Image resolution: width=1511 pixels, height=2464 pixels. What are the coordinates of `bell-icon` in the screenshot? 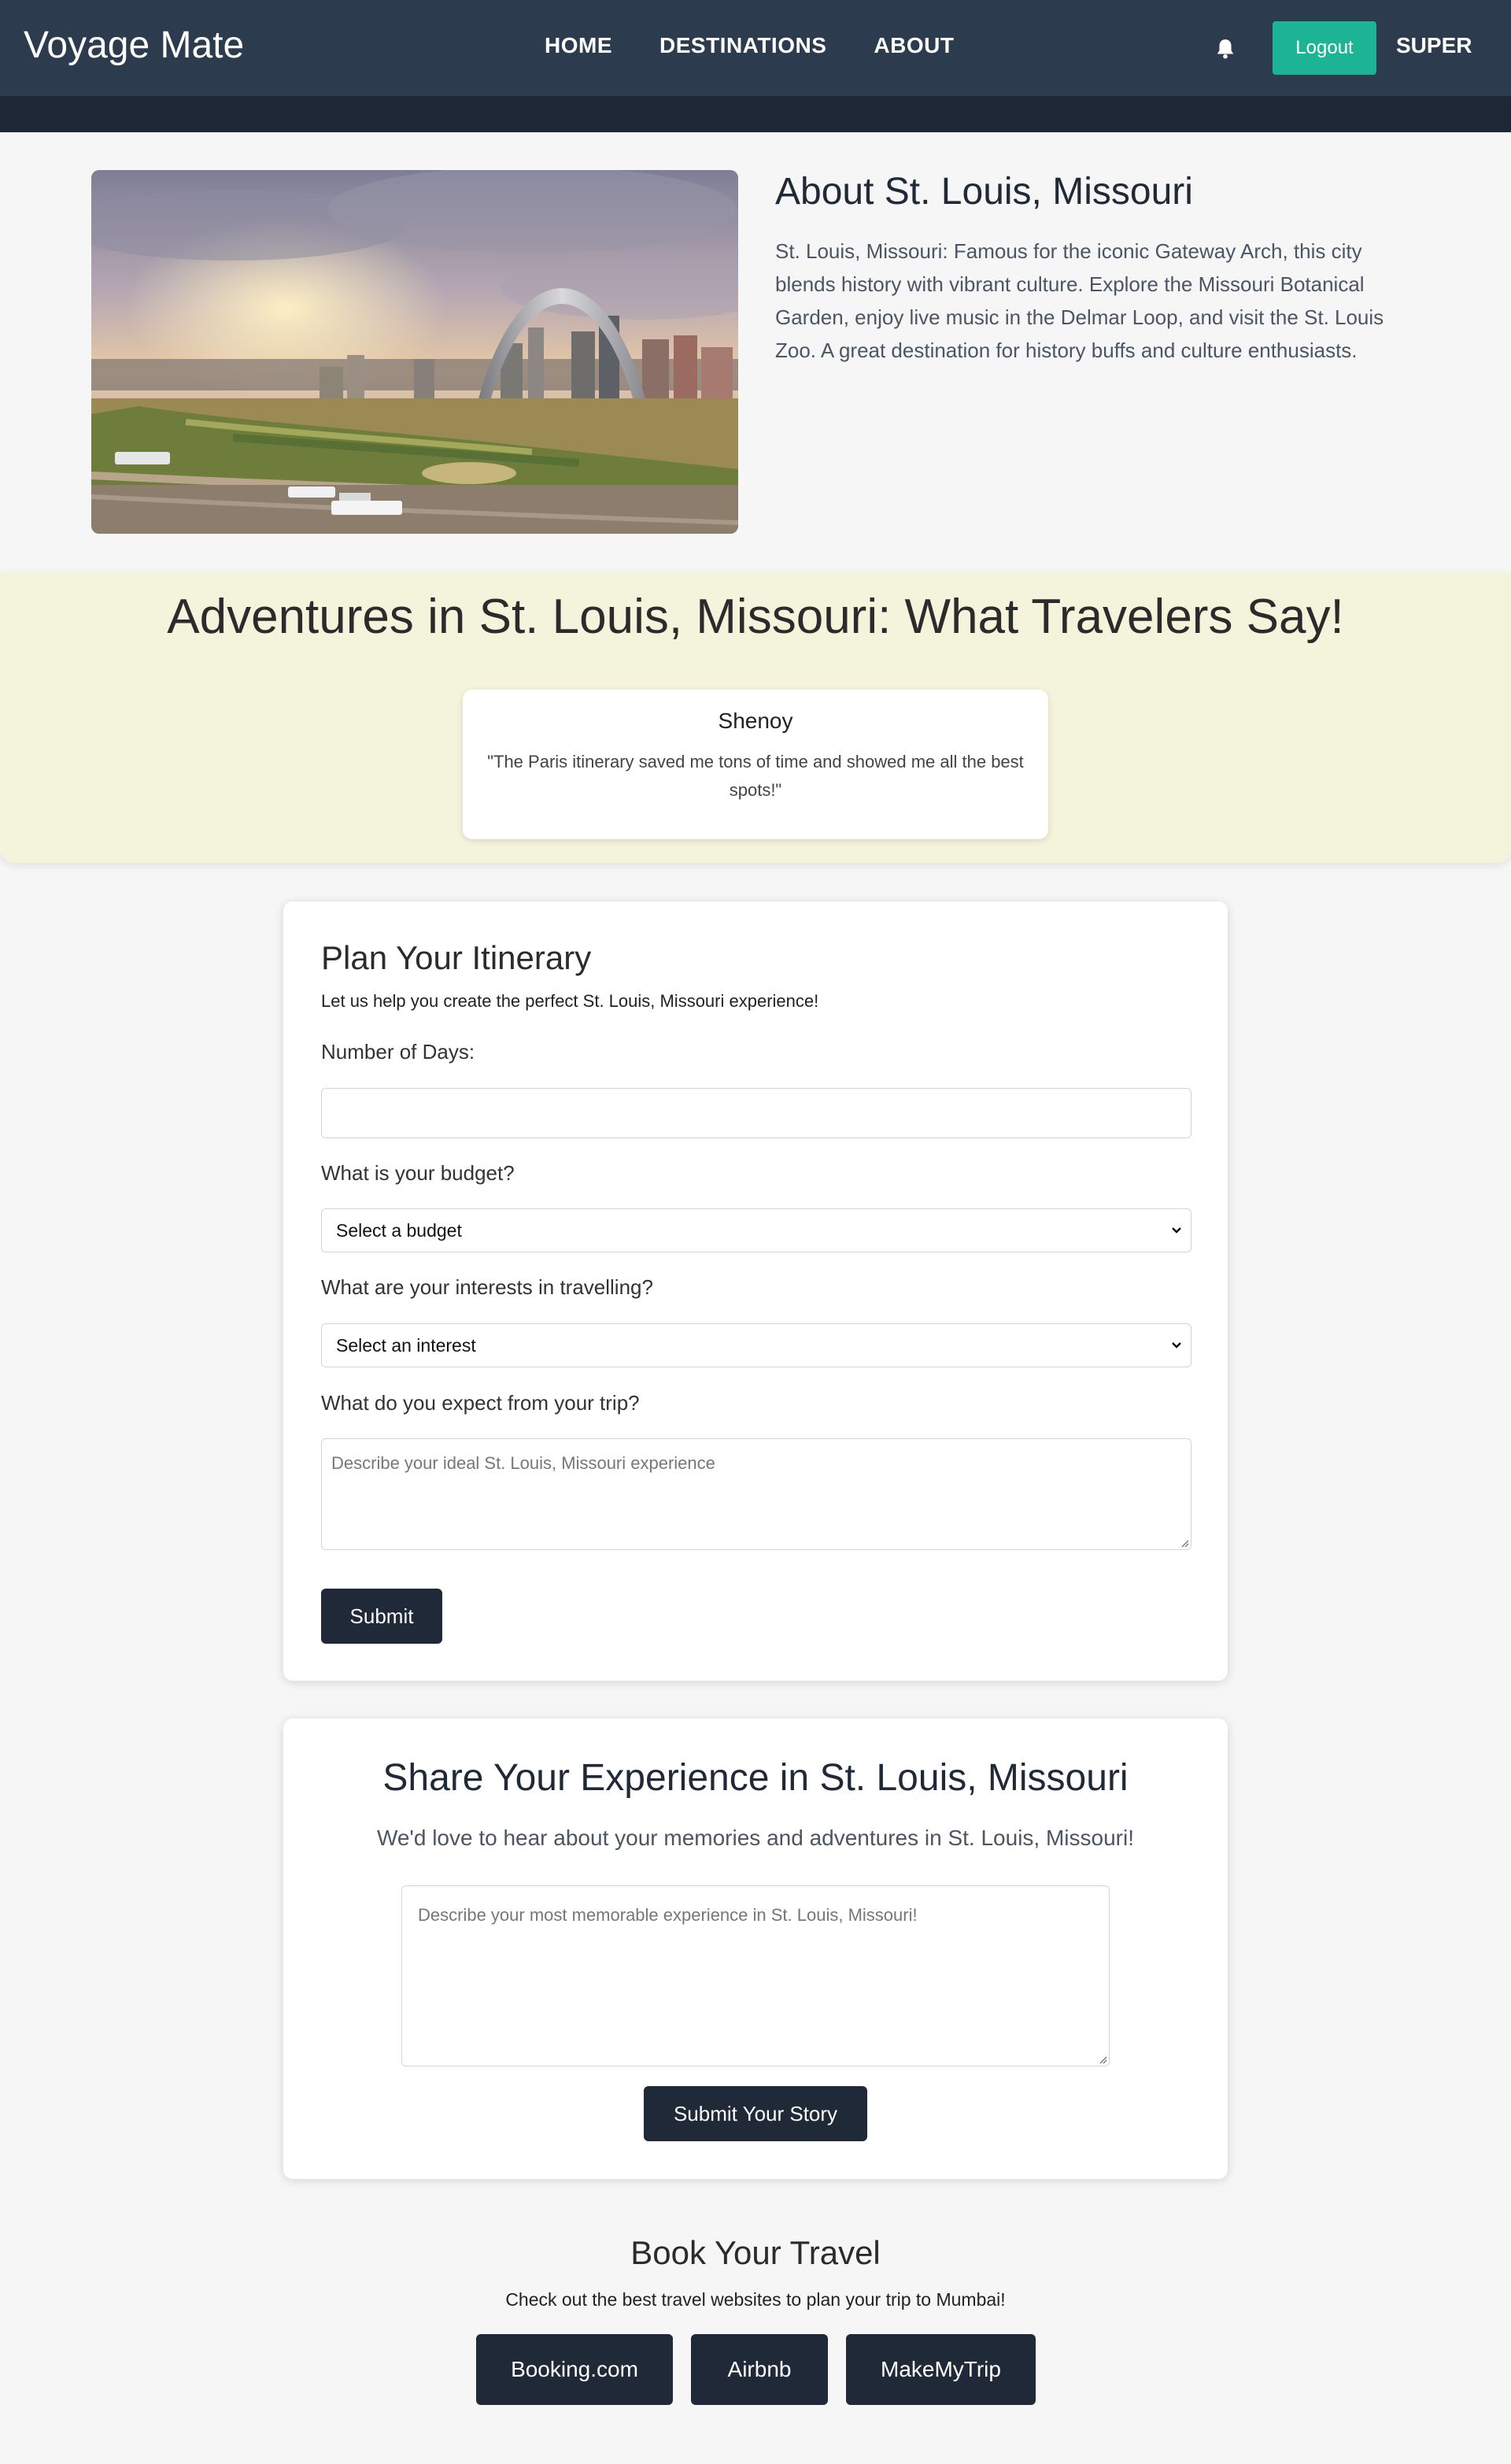 It's located at (1225, 49).